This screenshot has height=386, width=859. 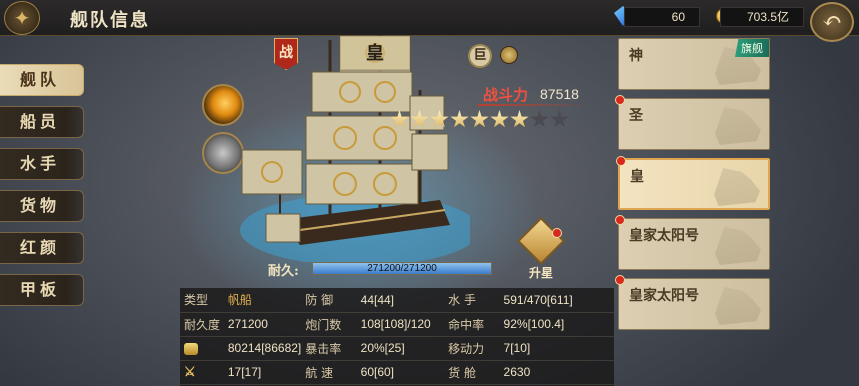 What do you see at coordinates (42, 290) in the screenshot?
I see `tab-deck: 甲板` at bounding box center [42, 290].